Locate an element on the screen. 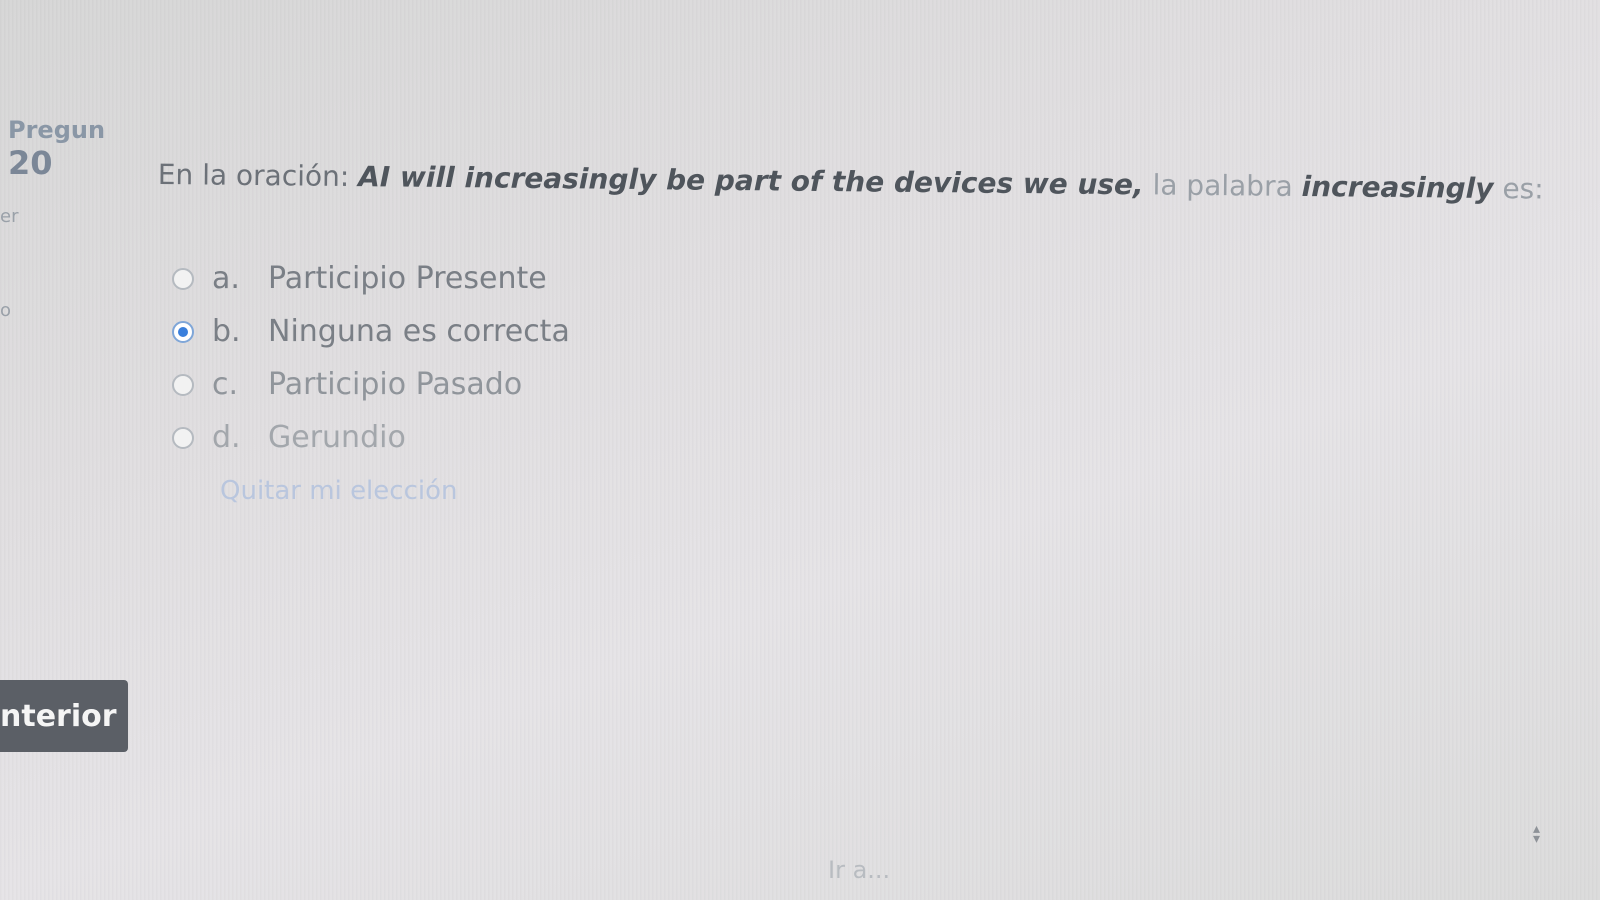 Image resolution: width=1600 pixels, height=900 pixels. answer-option-b: b. Ninguna es correcta is located at coordinates (371, 331).